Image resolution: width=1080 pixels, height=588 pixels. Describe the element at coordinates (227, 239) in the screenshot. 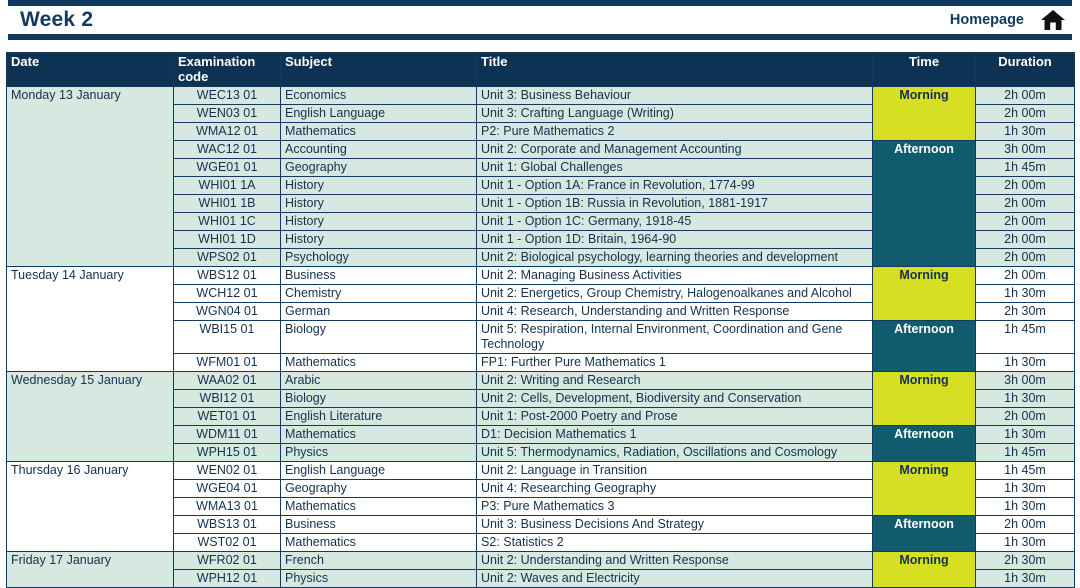

I see `exam-code-cell: WHI01 1D` at that location.